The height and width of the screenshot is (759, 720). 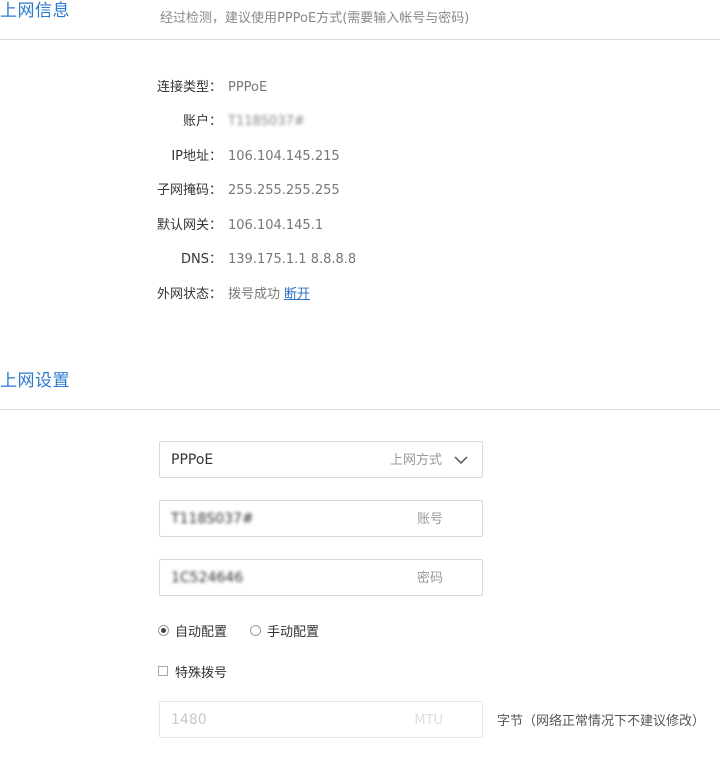 What do you see at coordinates (284, 156) in the screenshot?
I see `info-value: 106.104.145.215` at bounding box center [284, 156].